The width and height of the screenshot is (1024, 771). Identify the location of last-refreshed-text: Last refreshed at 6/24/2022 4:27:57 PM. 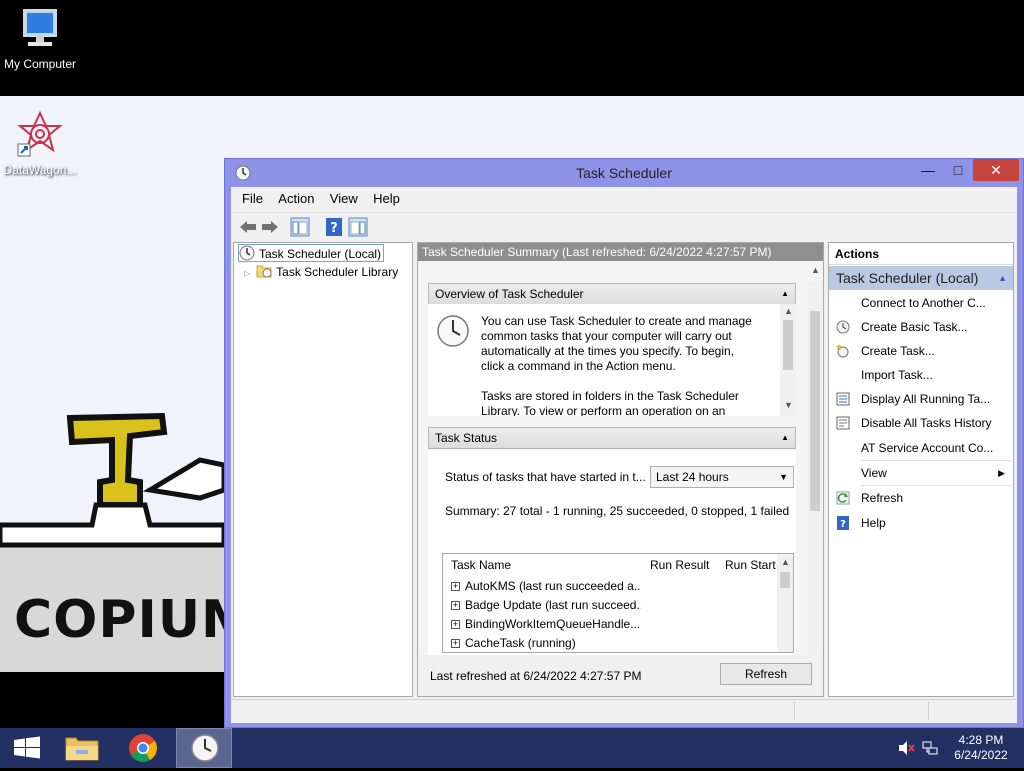
(536, 676).